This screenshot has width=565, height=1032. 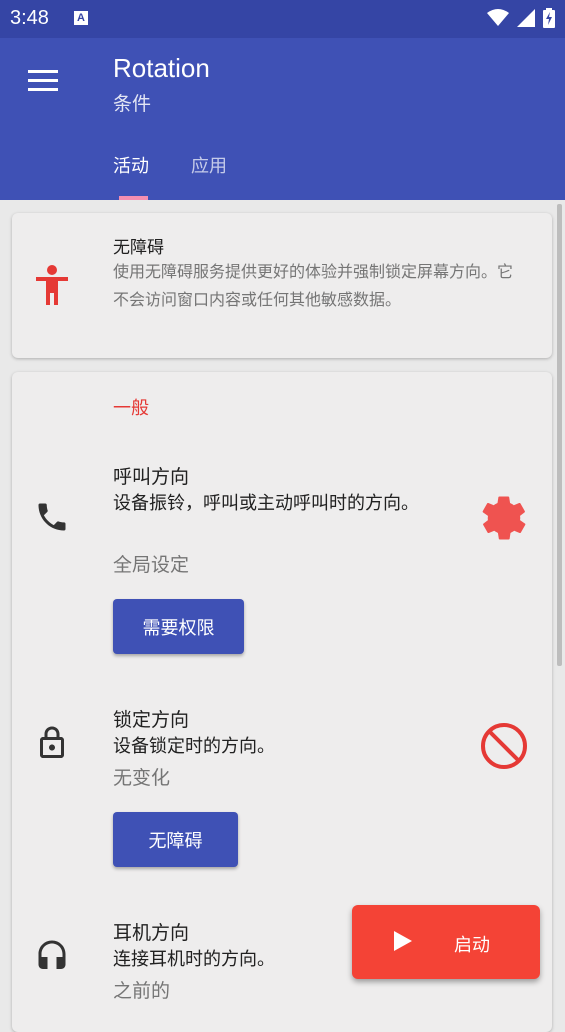 What do you see at coordinates (131, 408) in the screenshot?
I see `section-header-general: 一般` at bounding box center [131, 408].